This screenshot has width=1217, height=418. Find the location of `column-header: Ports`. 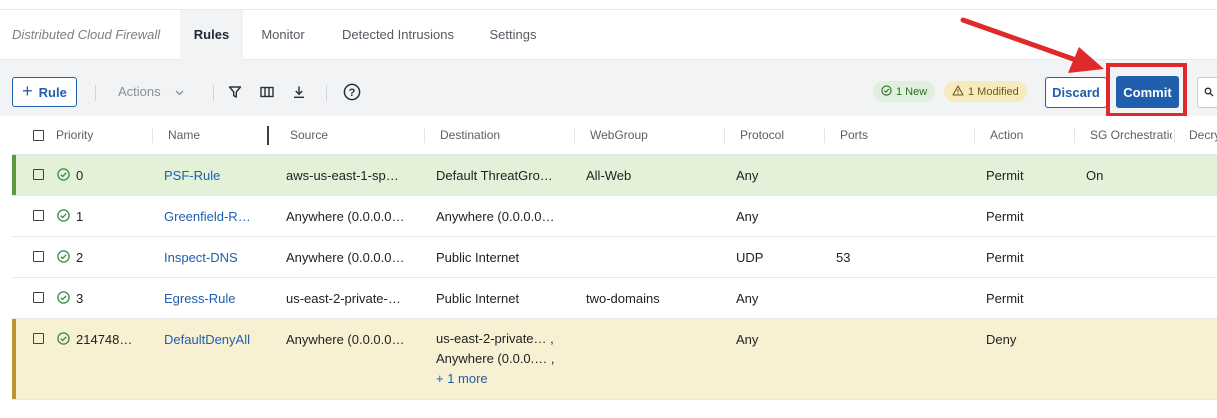

column-header: Ports is located at coordinates (854, 135).